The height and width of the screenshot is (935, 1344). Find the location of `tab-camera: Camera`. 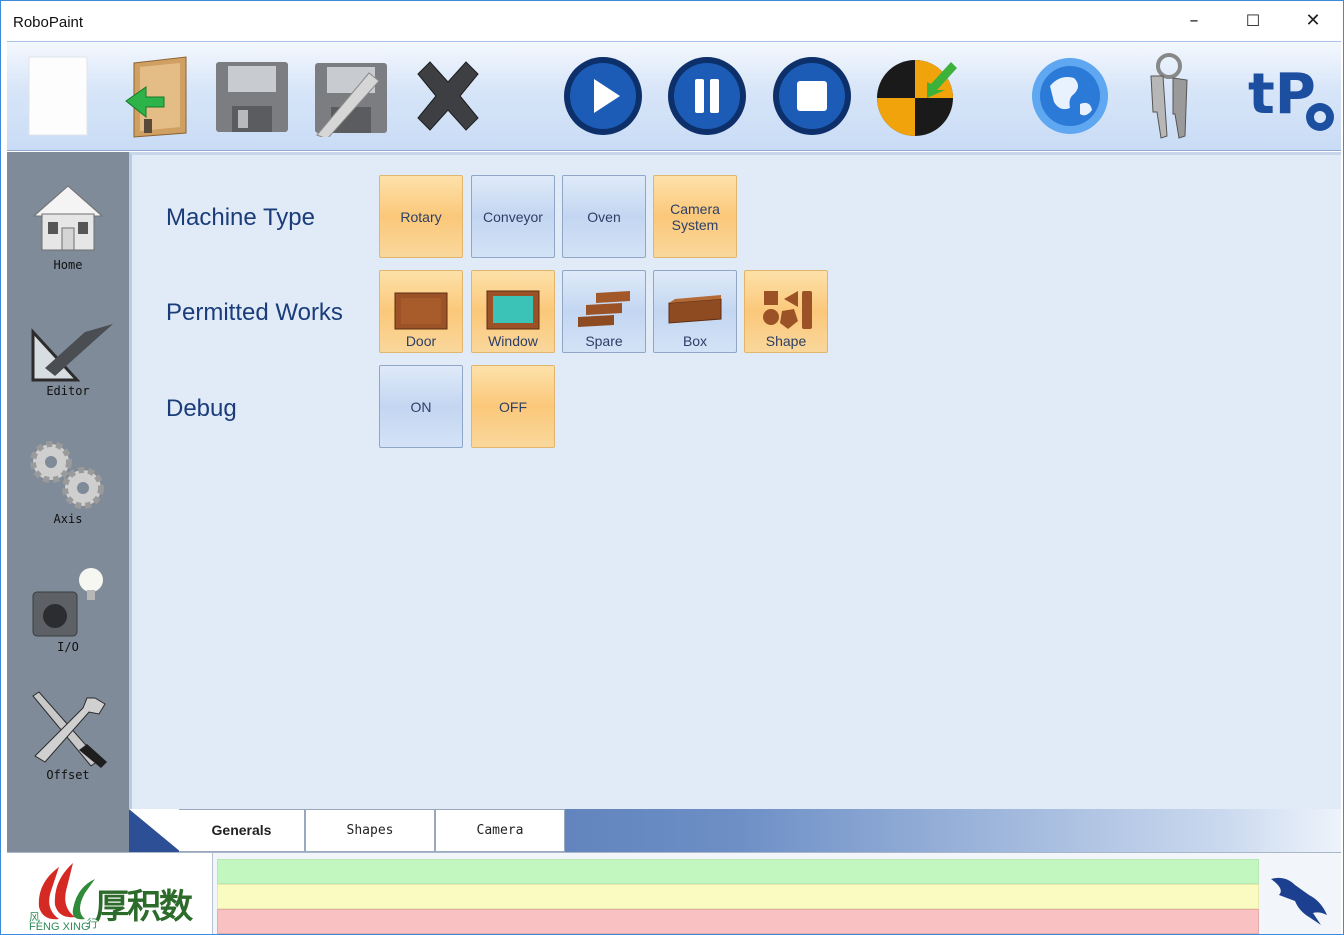

tab-camera: Camera is located at coordinates (500, 830).